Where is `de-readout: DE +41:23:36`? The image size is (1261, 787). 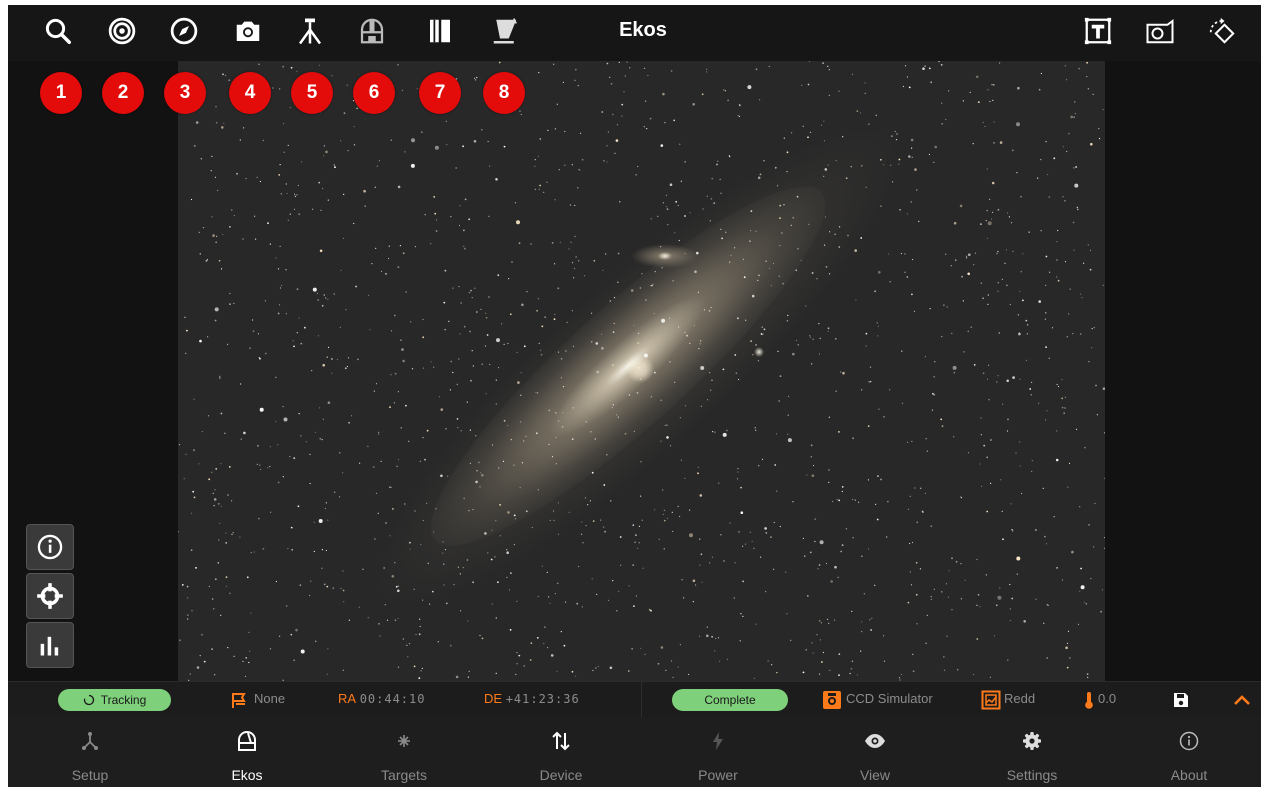
de-readout: DE +41:23:36 is located at coordinates (532, 698).